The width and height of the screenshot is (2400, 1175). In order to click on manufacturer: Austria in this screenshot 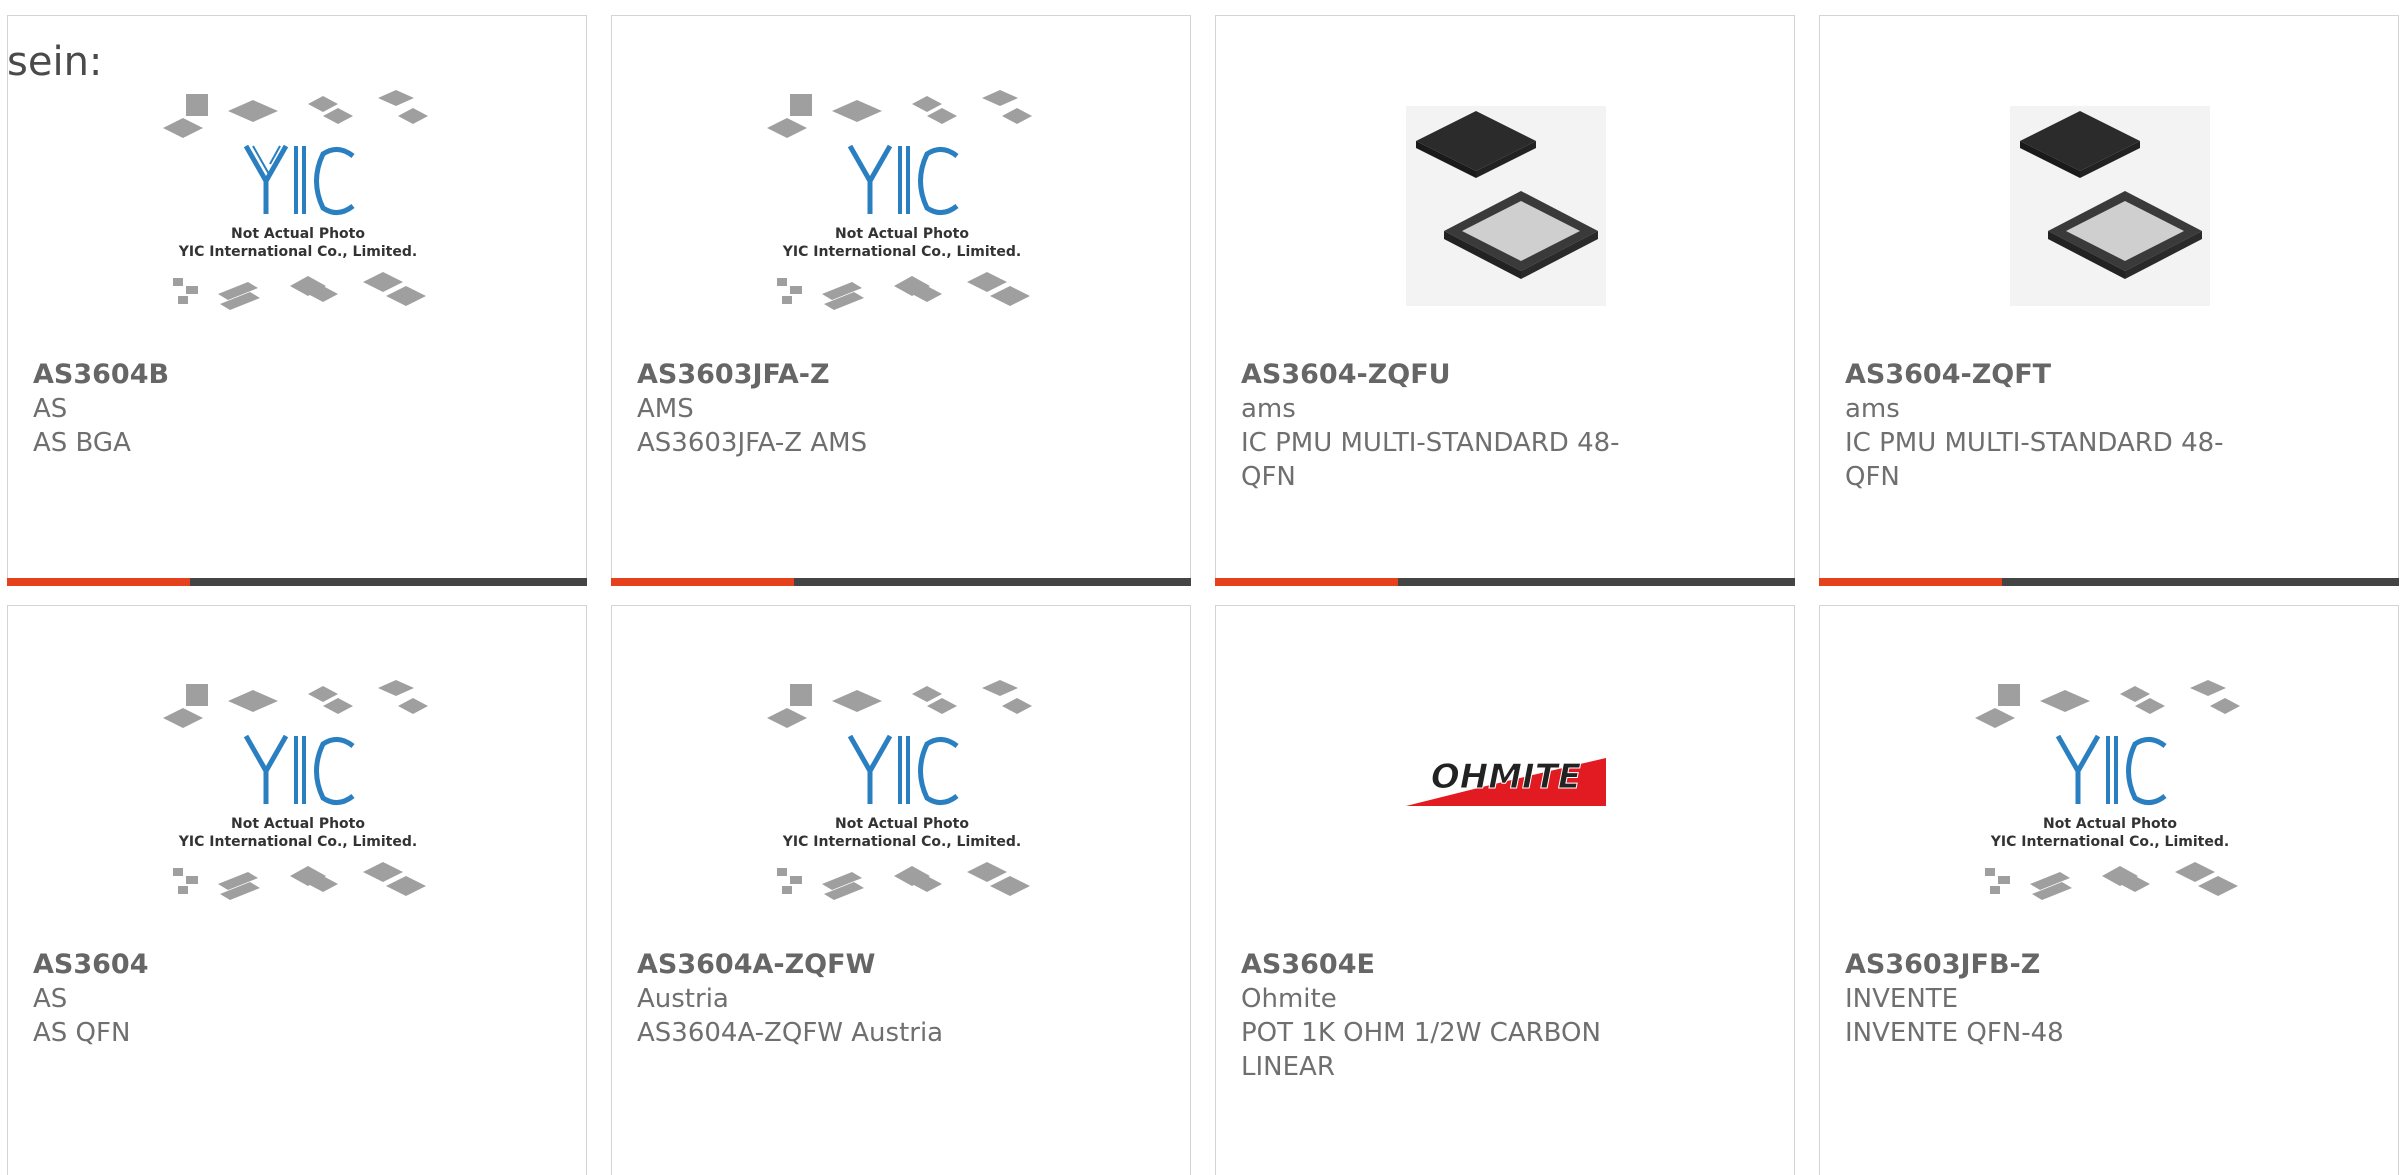, I will do `click(683, 999)`.